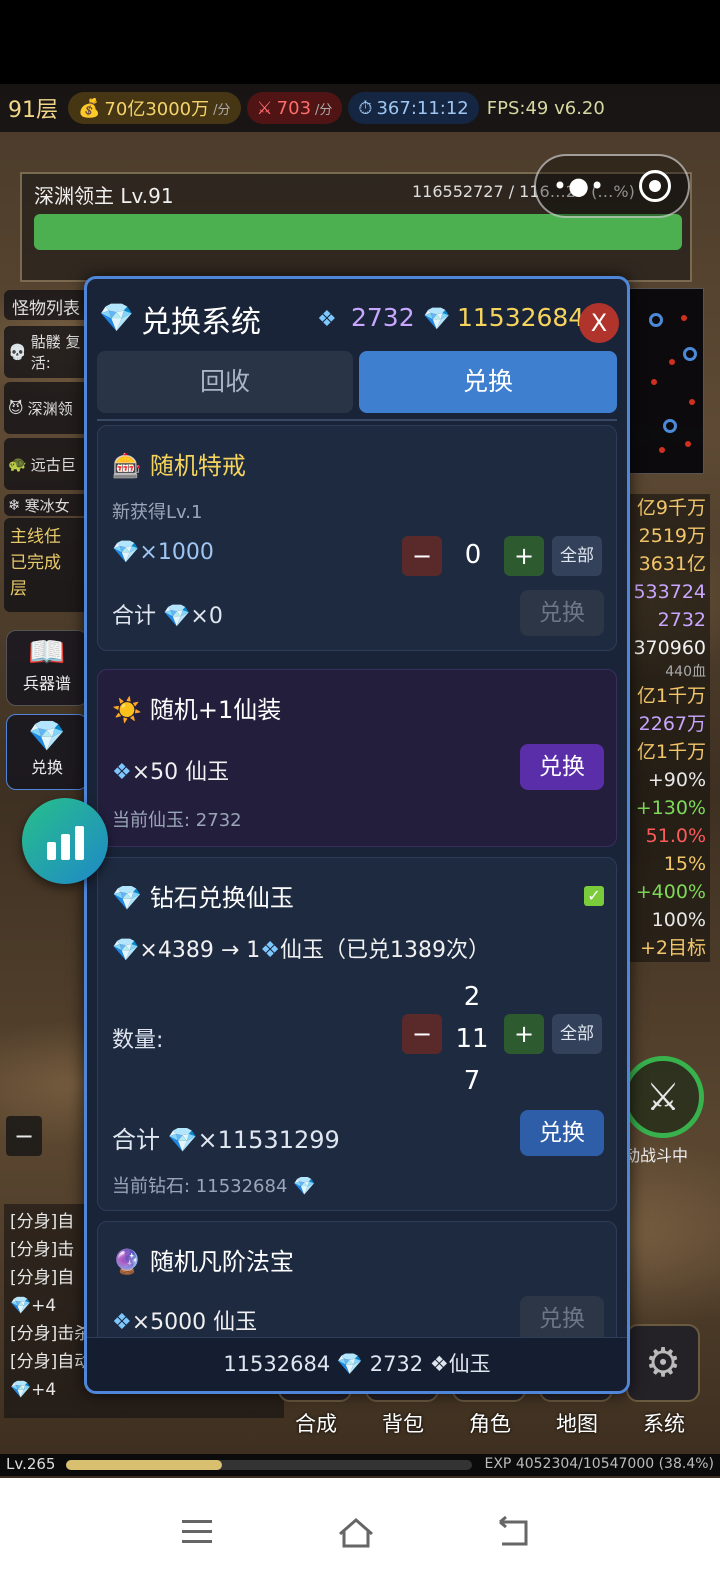  Describe the element at coordinates (221, 1262) in the screenshot. I see `card-title-text: 随机凡阶法宝` at that location.